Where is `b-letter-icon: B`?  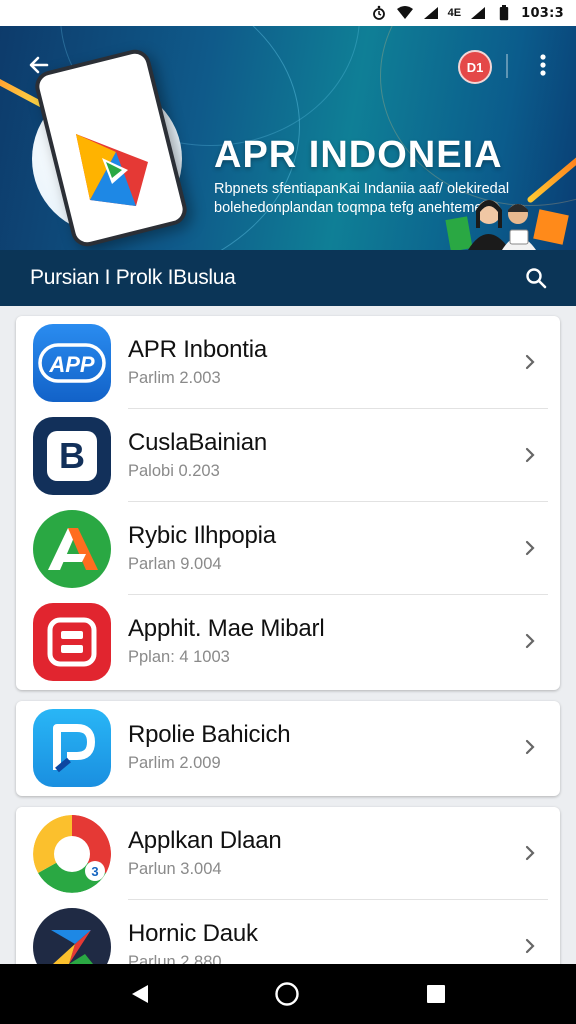
b-letter-icon: B is located at coordinates (72, 456).